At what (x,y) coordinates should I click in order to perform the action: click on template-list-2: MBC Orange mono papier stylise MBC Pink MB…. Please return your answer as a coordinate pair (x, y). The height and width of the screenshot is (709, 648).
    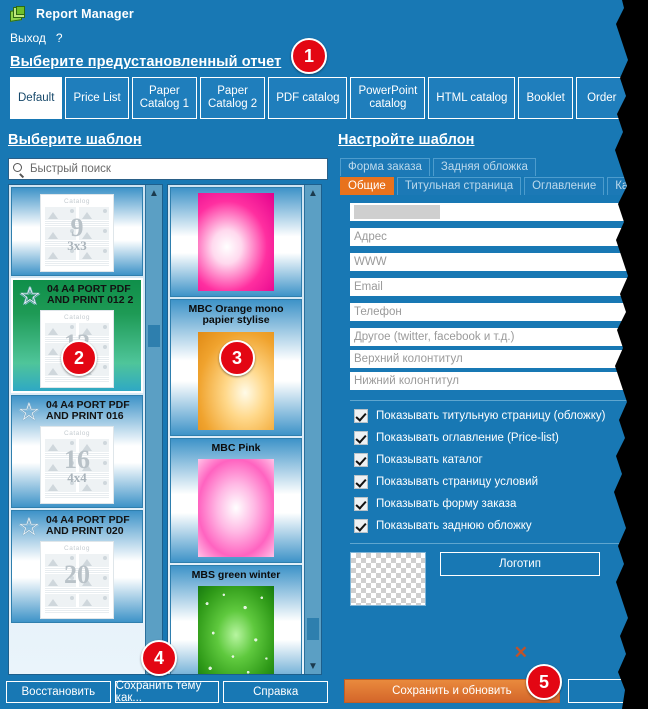
    Looking at the image, I should click on (236, 429).